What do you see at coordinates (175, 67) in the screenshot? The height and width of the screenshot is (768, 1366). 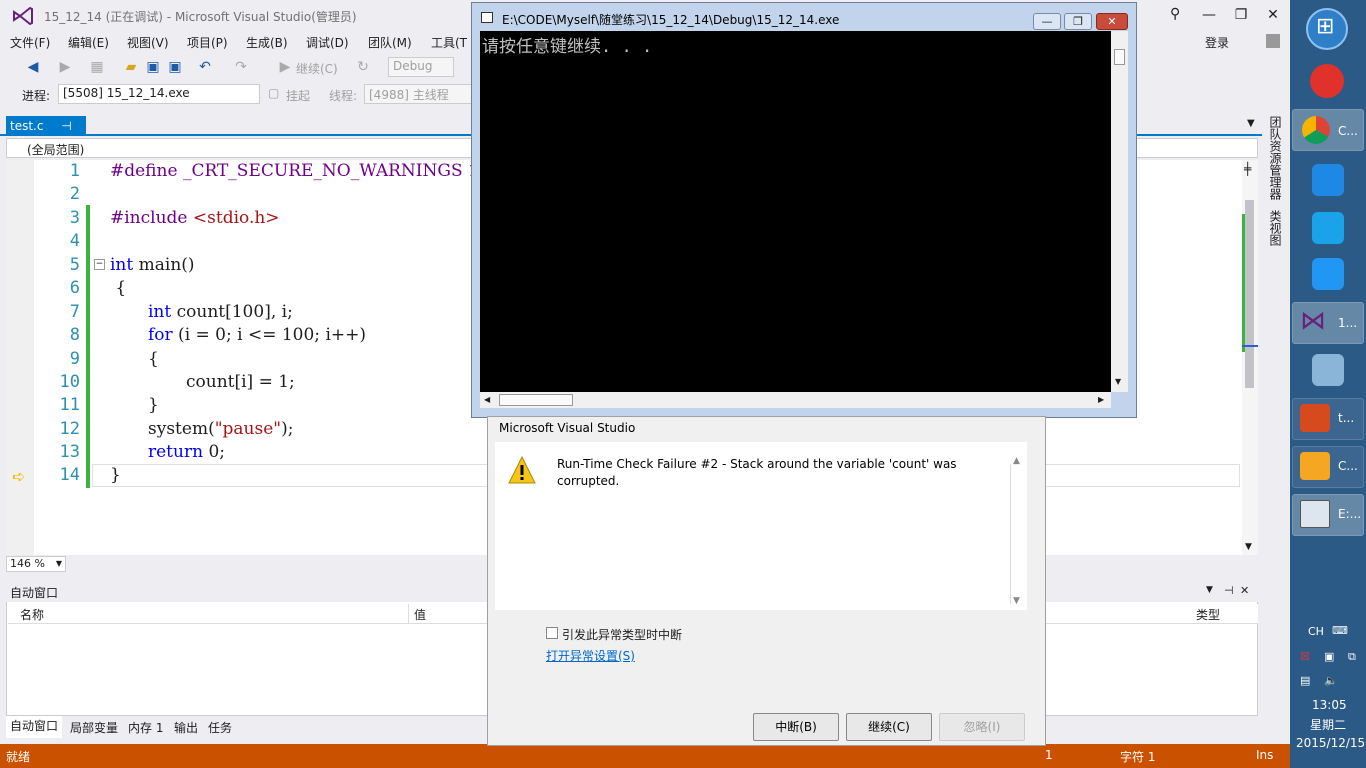 I see `save-all-icon: ▣` at bounding box center [175, 67].